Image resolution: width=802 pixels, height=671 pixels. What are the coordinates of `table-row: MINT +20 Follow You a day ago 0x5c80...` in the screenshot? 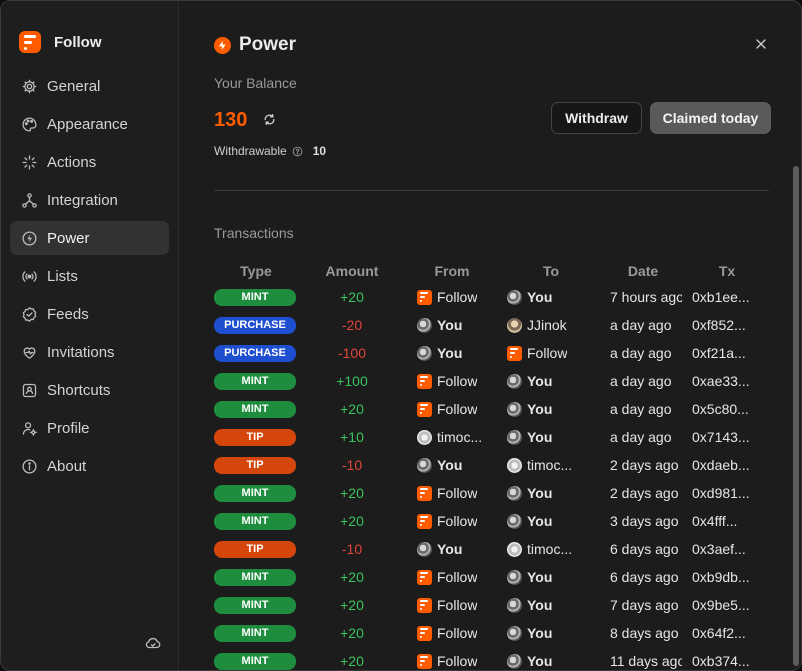 It's located at (493, 409).